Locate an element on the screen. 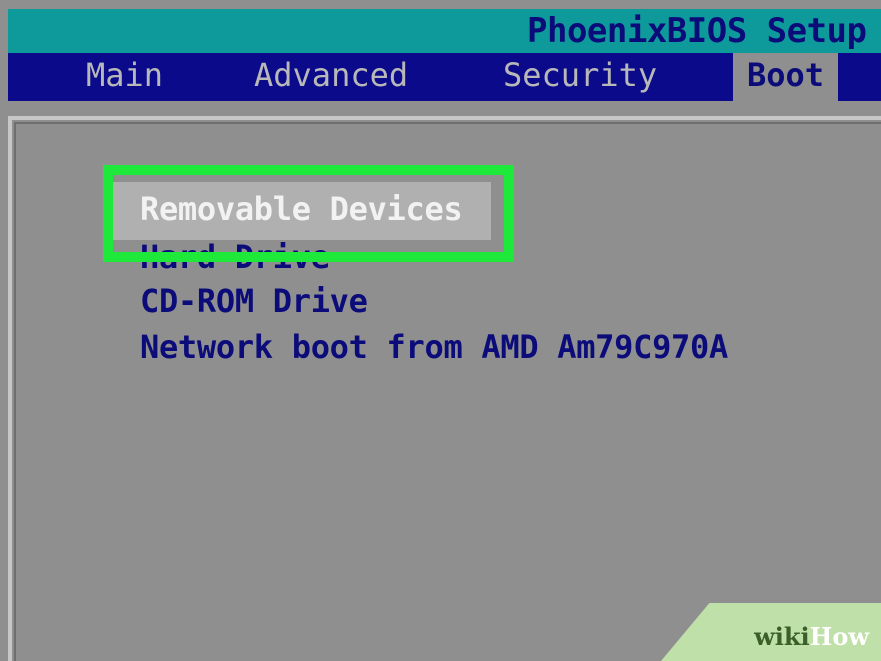  tab-security: Security is located at coordinates (580, 77).